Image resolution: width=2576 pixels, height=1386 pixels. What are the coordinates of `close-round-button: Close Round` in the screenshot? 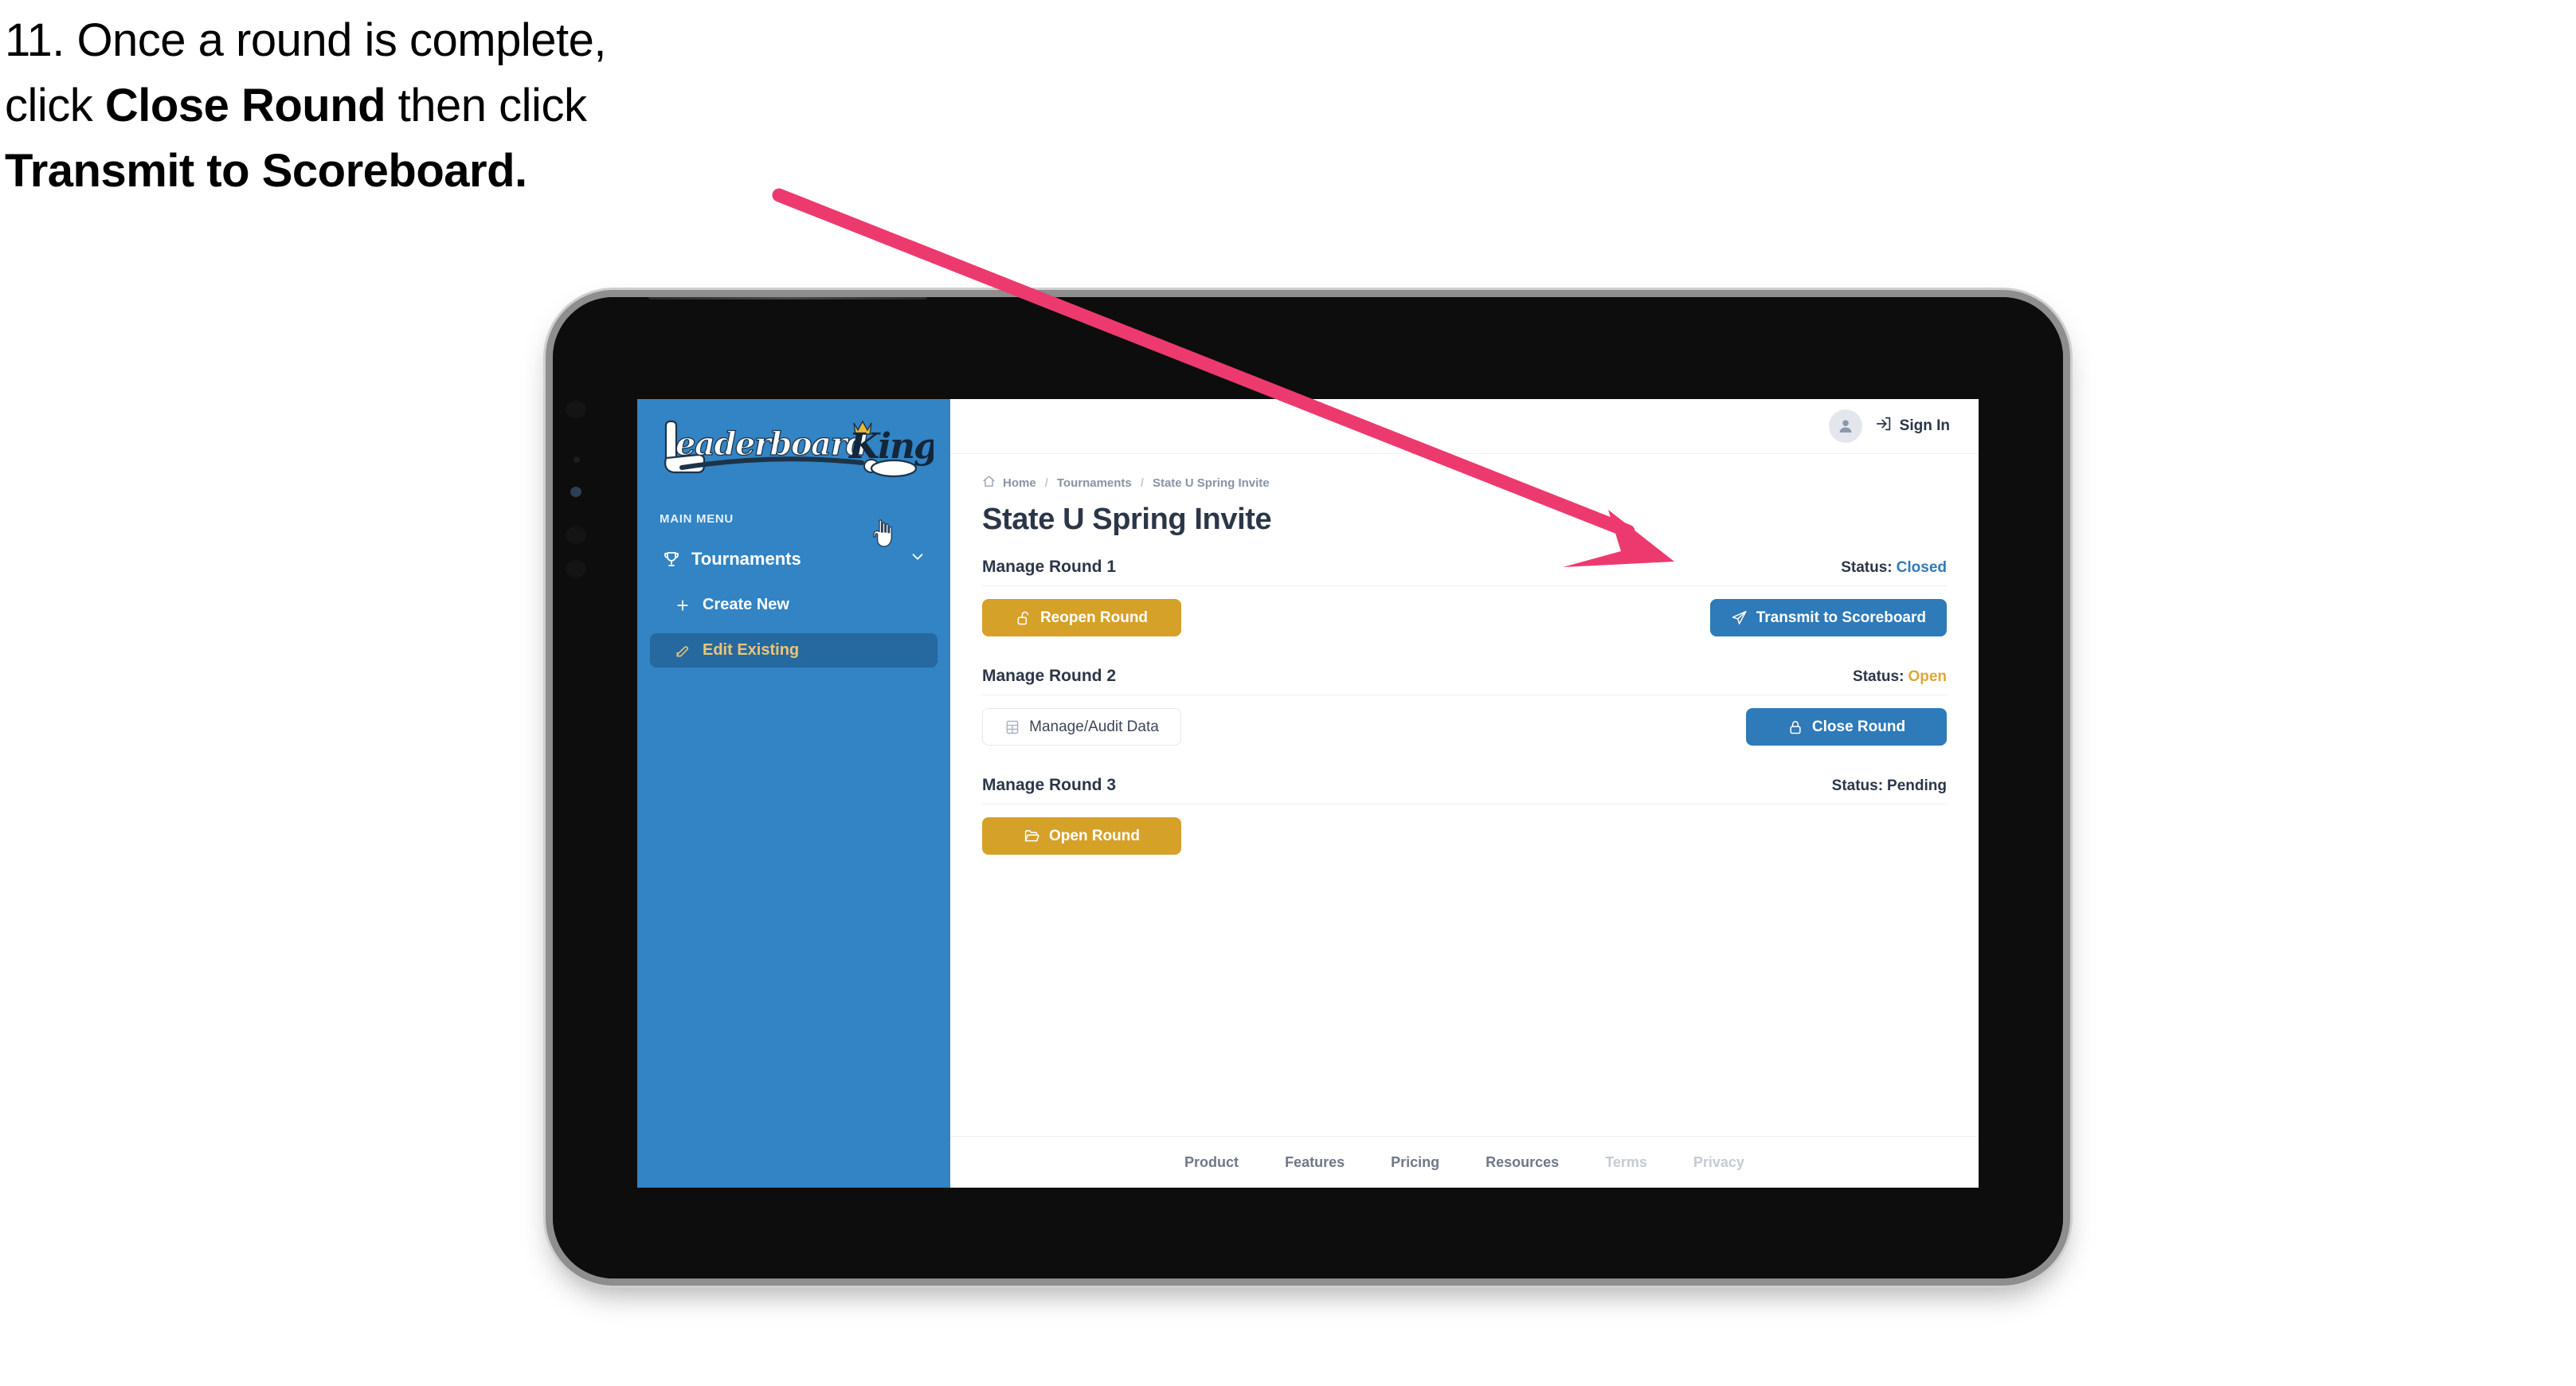 It's located at (1846, 727).